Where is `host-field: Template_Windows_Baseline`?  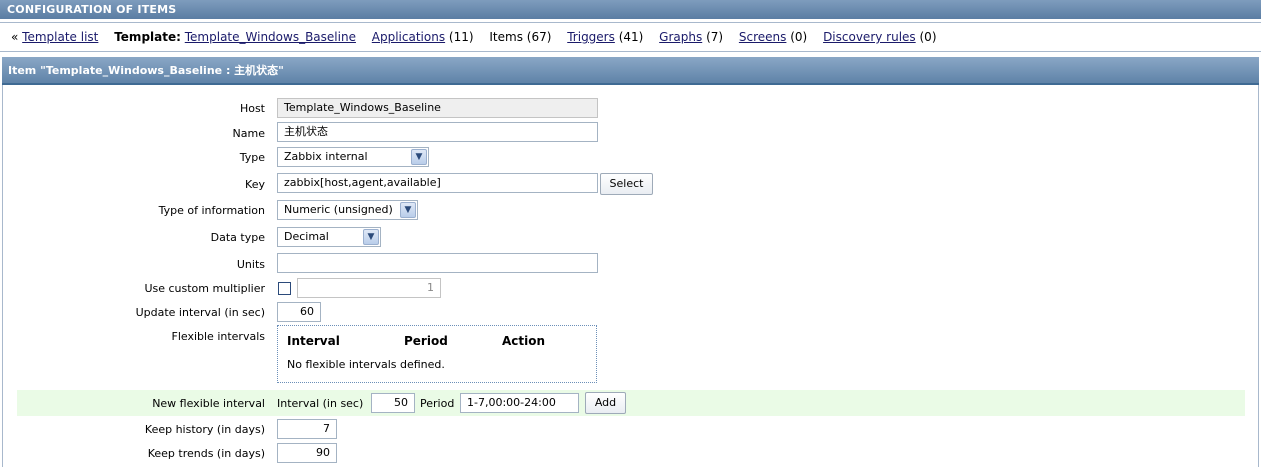
host-field: Template_Windows_Baseline is located at coordinates (437, 108).